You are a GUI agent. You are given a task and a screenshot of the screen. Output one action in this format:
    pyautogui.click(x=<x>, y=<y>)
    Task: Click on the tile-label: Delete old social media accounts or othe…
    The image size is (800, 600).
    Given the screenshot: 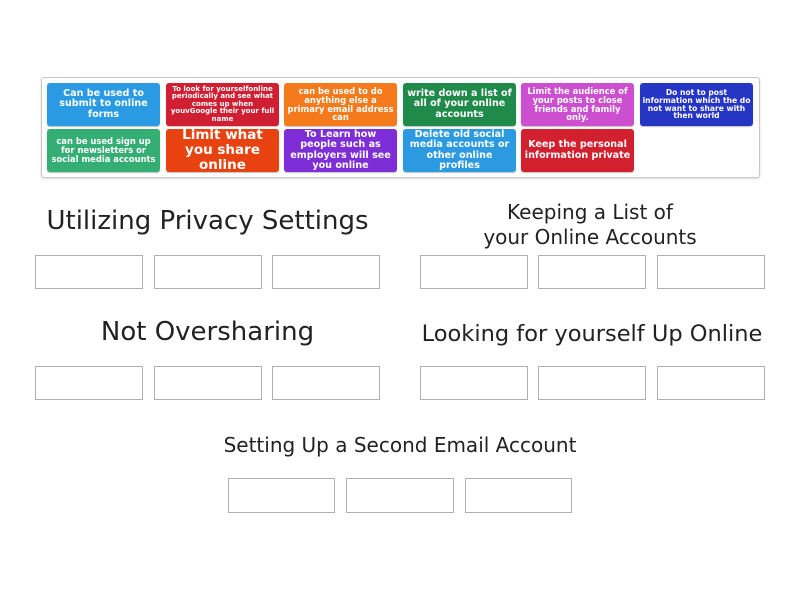 What is the action you would take?
    pyautogui.click(x=459, y=150)
    